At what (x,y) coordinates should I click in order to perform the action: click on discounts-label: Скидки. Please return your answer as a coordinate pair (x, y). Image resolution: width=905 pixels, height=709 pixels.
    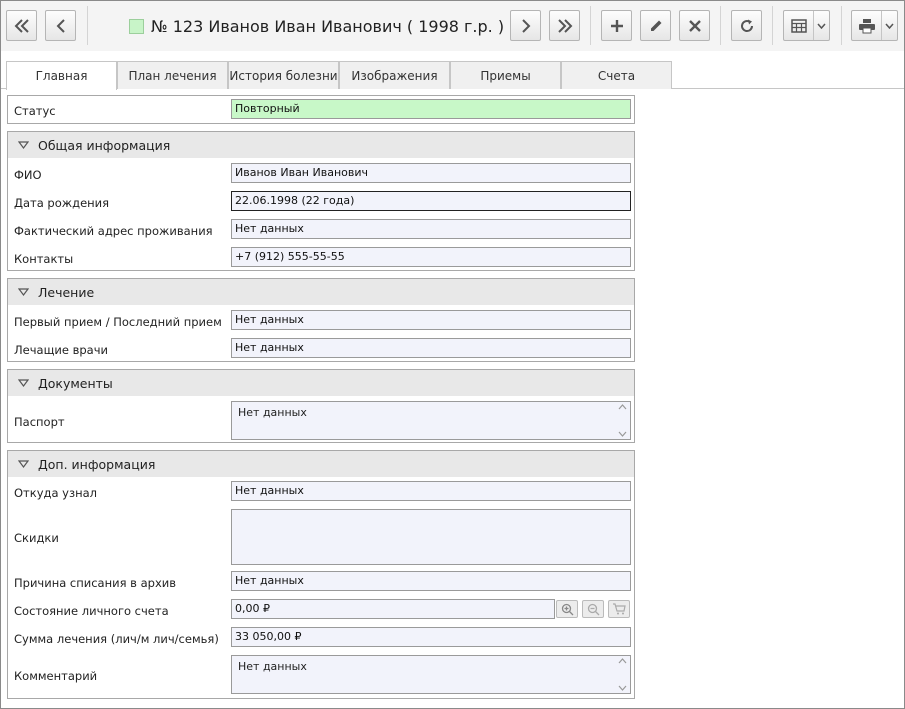
    Looking at the image, I should click on (36, 538).